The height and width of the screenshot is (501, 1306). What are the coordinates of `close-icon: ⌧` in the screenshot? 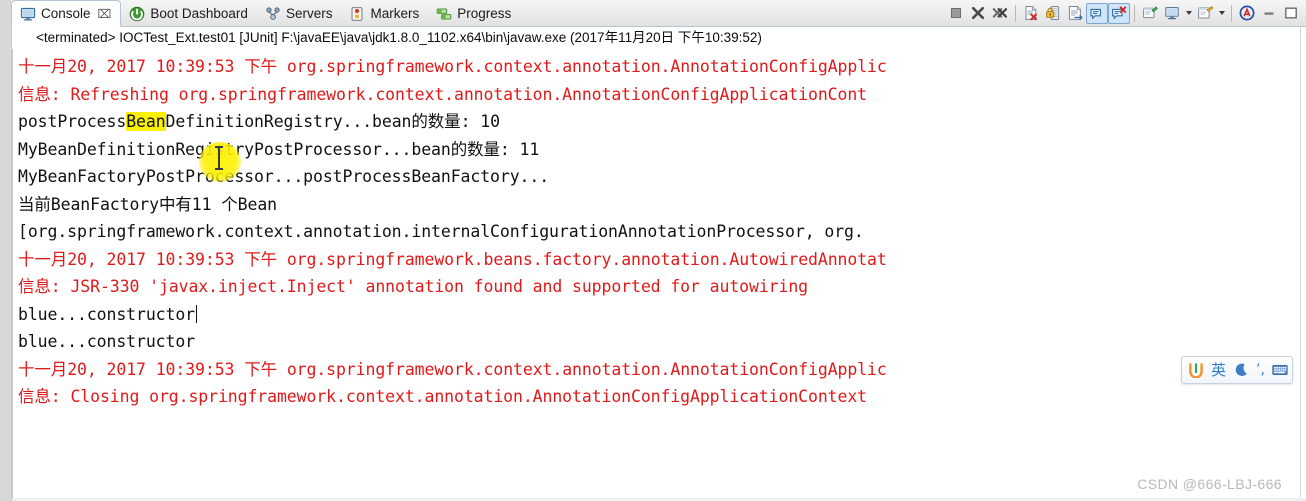 It's located at (105, 14).